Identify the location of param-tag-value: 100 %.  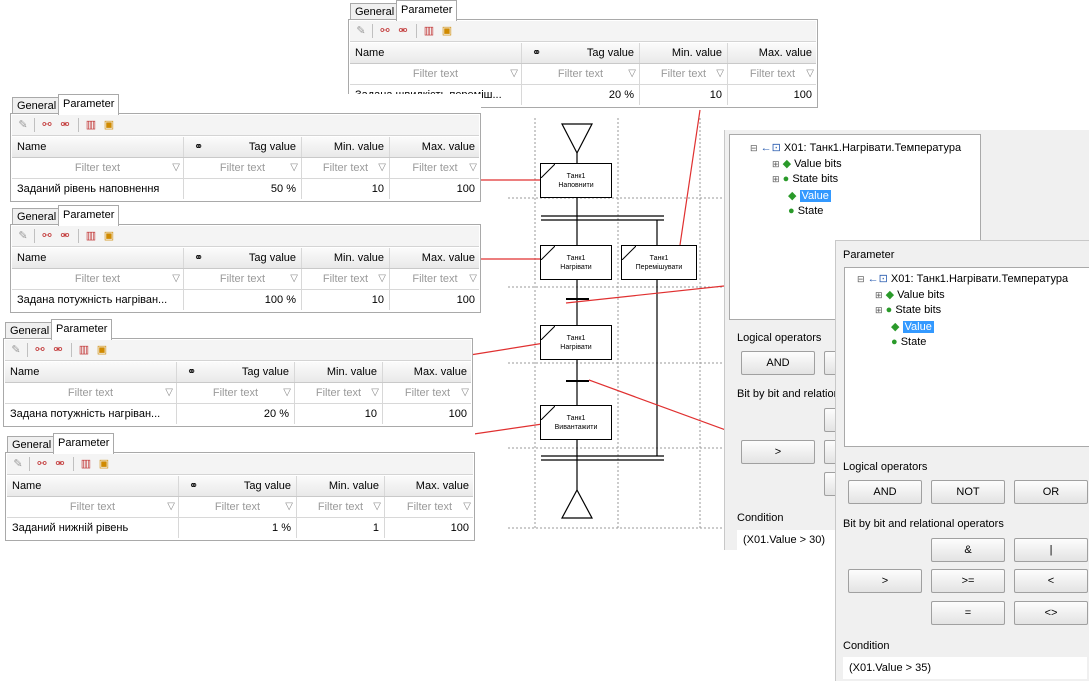
(243, 300).